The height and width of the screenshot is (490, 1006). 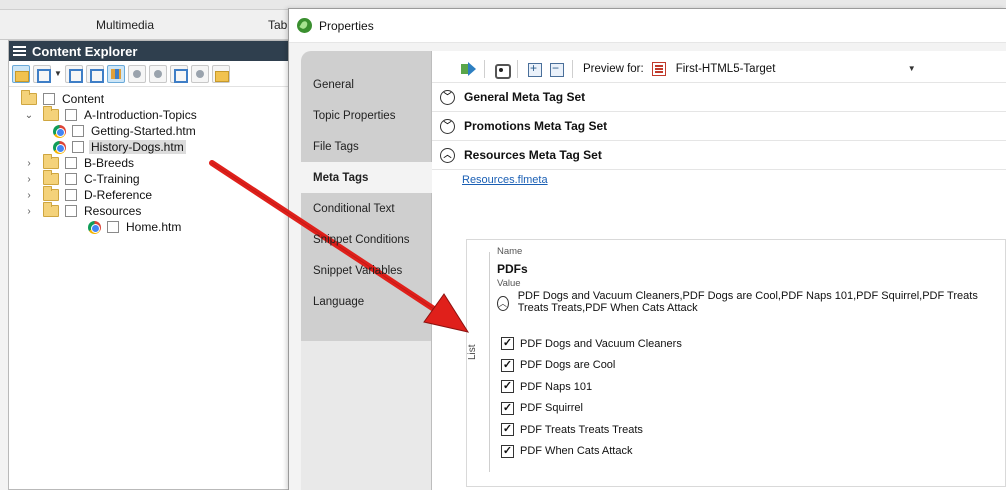 What do you see at coordinates (137, 147) in the screenshot?
I see `tree-item-label: History-Dogs.htm` at bounding box center [137, 147].